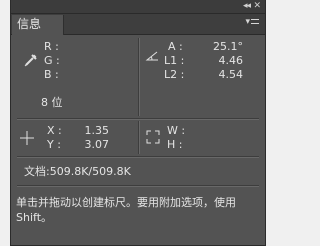  Describe the element at coordinates (77, 171) in the screenshot. I see `document-size: 文档:509.8K/509.8K` at that location.